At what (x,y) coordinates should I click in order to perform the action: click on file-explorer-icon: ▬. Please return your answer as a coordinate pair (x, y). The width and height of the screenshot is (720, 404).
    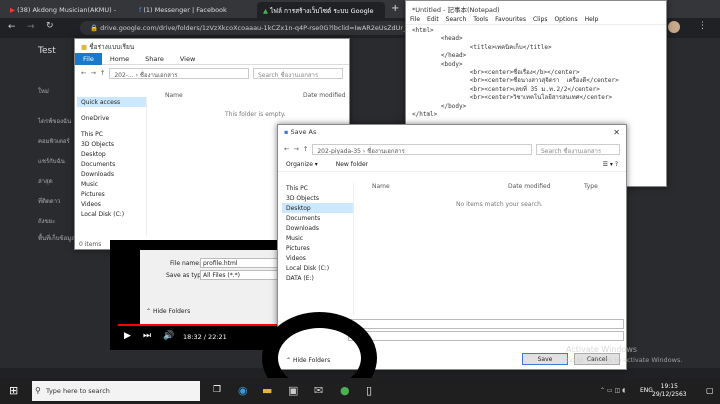
    Looking at the image, I should click on (267, 390).